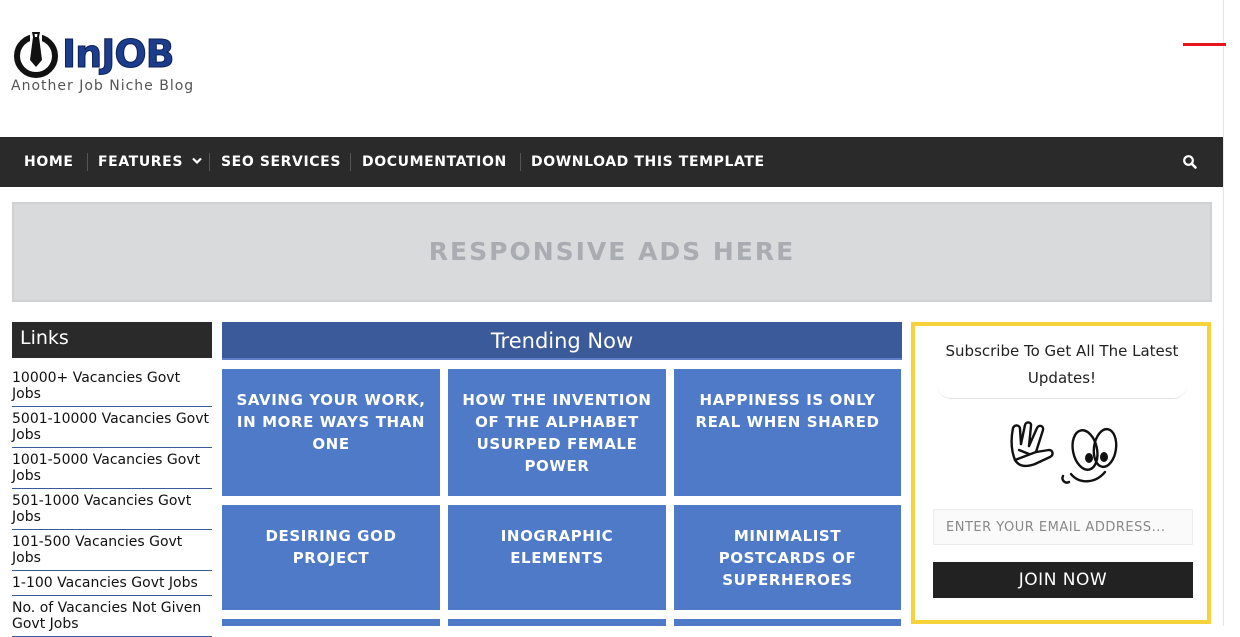  What do you see at coordinates (103, 86) in the screenshot?
I see `site-tagline: Another Job Niche Blog` at bounding box center [103, 86].